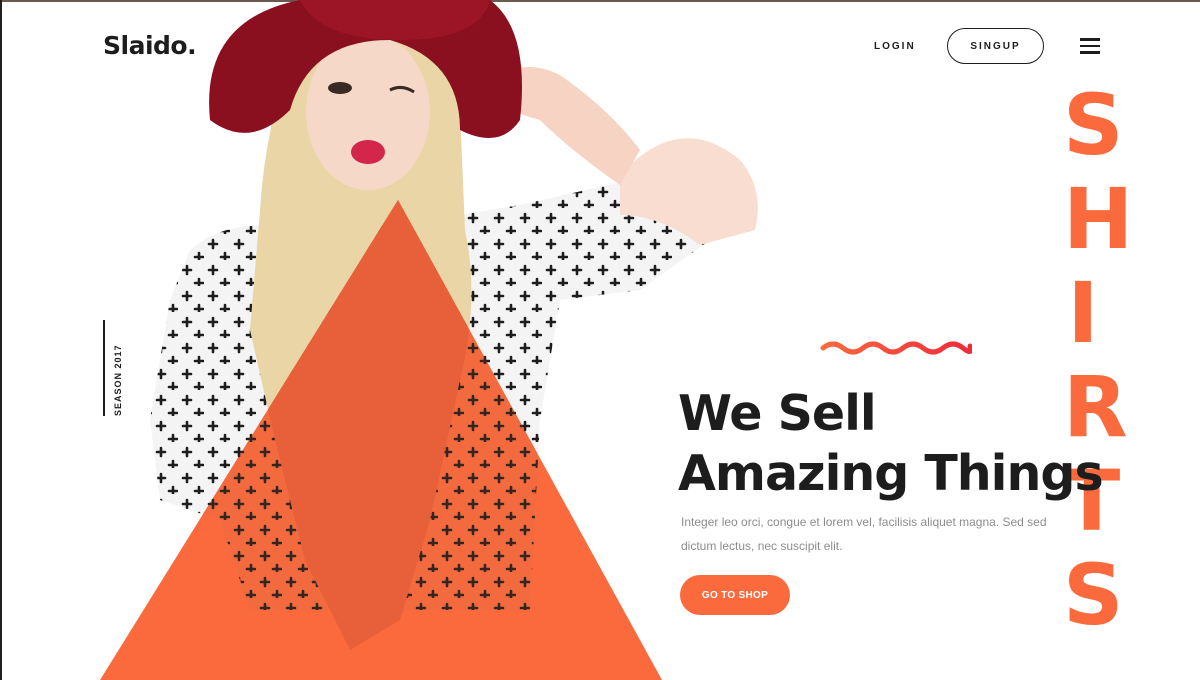  Describe the element at coordinates (891, 473) in the screenshot. I see `headline-line-2: Amazing Things` at that location.